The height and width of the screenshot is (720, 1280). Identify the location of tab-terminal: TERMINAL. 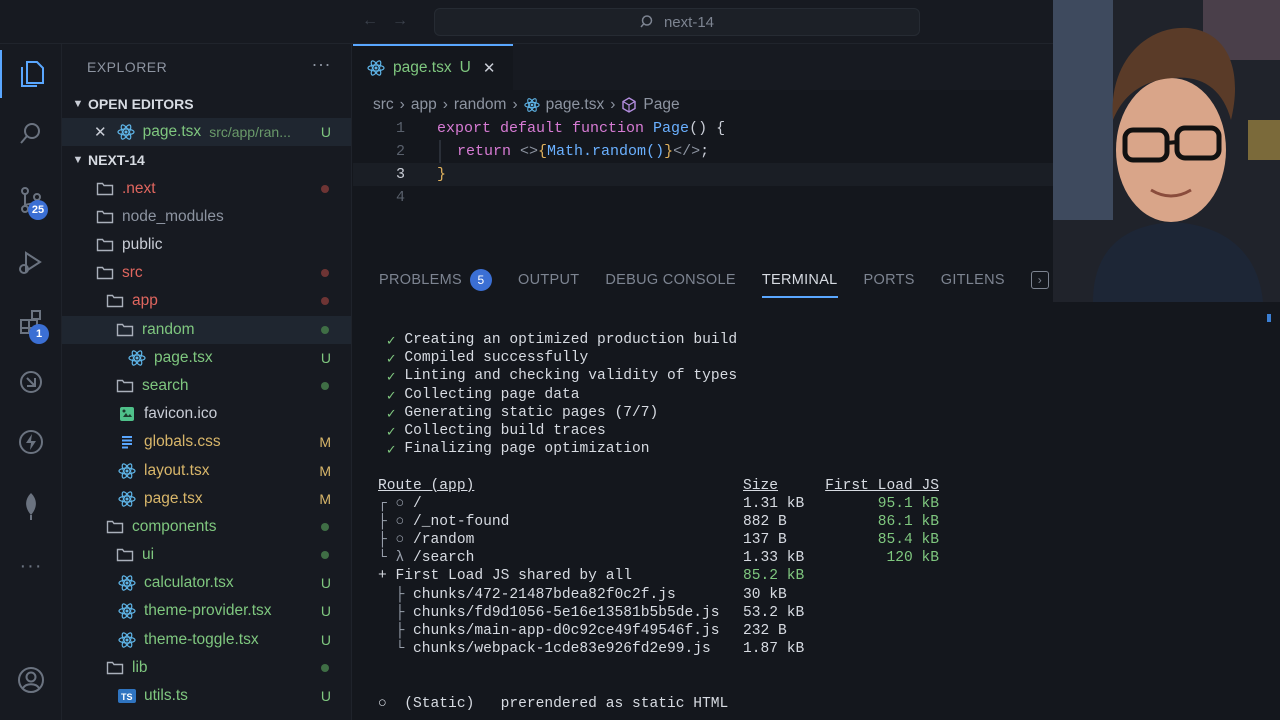
(799, 280).